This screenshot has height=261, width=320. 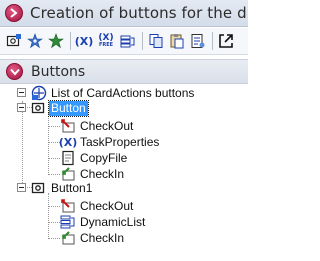 What do you see at coordinates (123, 92) in the screenshot?
I see `tree-root-label: List of CardActions buttons` at bounding box center [123, 92].